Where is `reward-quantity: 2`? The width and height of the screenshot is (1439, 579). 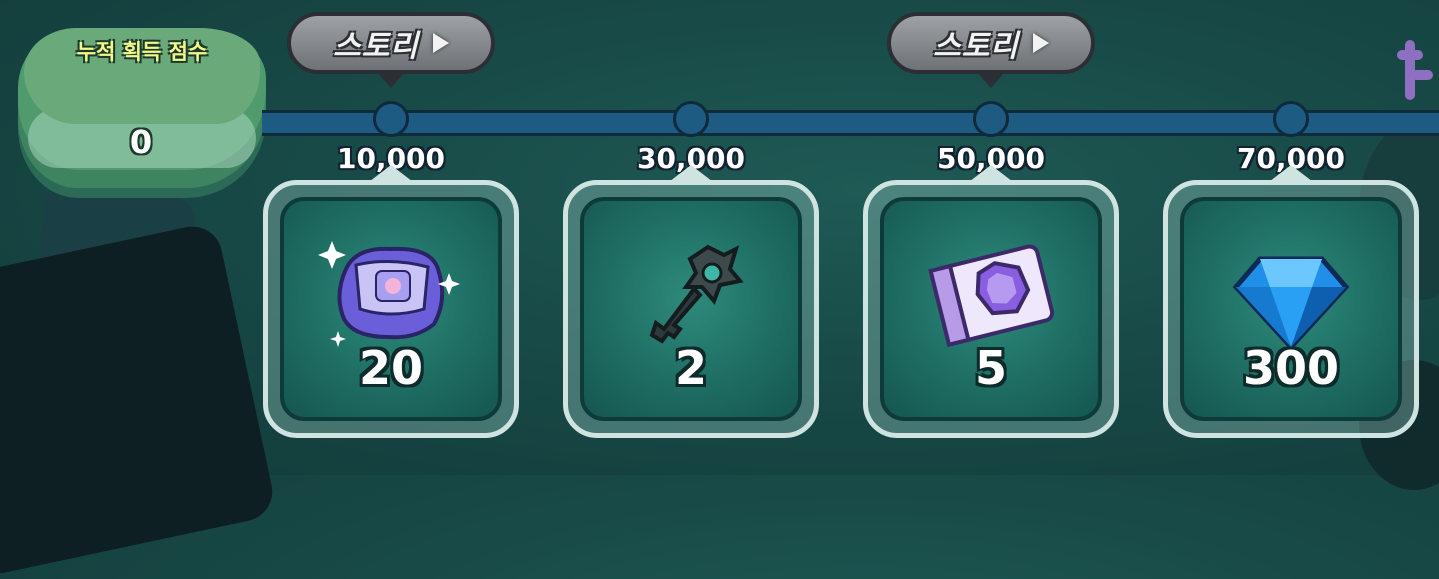 reward-quantity: 2 is located at coordinates (690, 368).